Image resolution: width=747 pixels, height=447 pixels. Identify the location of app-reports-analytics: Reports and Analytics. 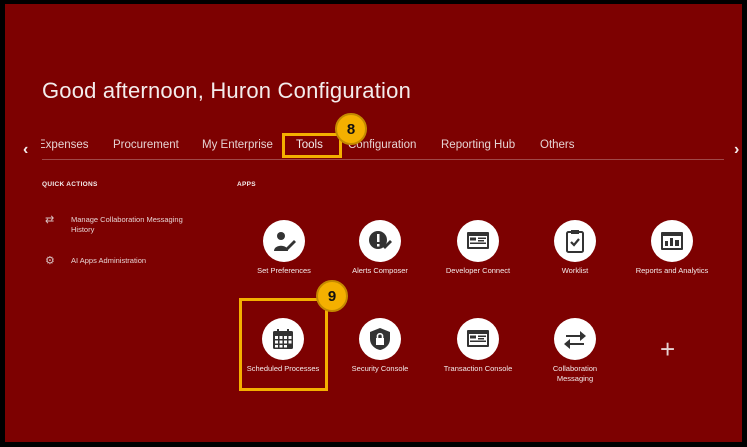
(672, 248).